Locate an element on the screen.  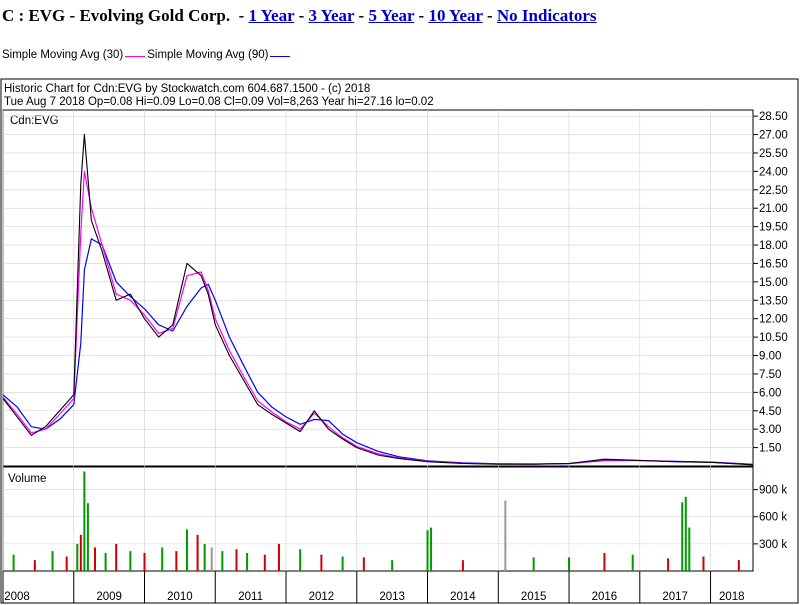
price-tick-label: 7.50 is located at coordinates (770, 375).